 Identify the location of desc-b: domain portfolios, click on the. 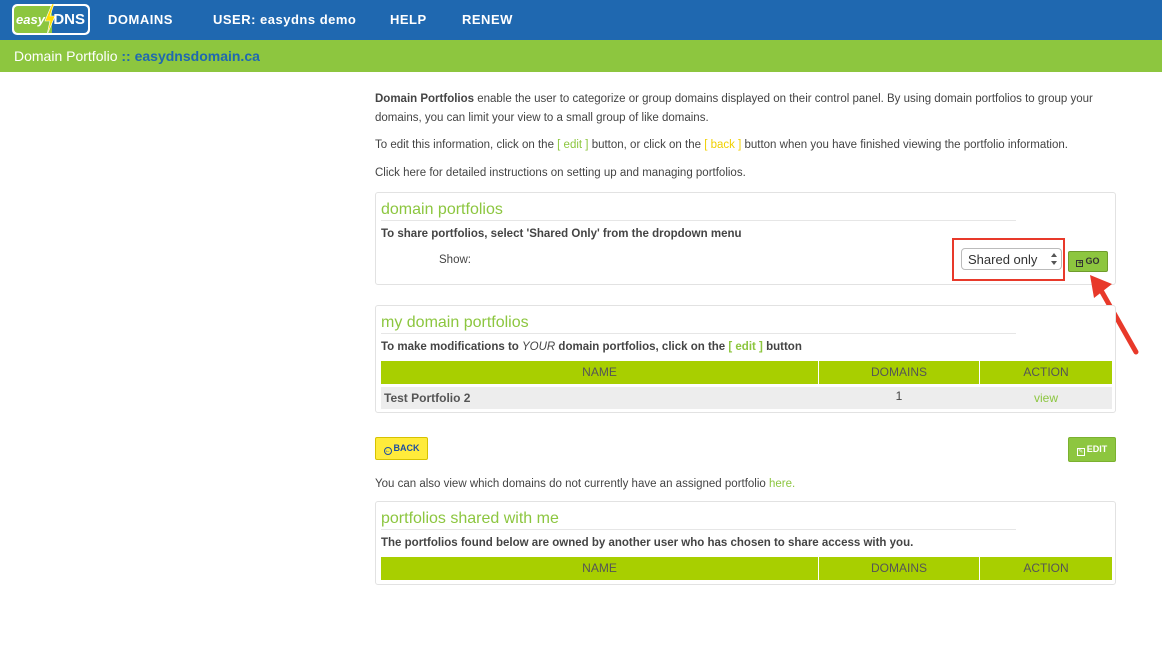
(642, 347).